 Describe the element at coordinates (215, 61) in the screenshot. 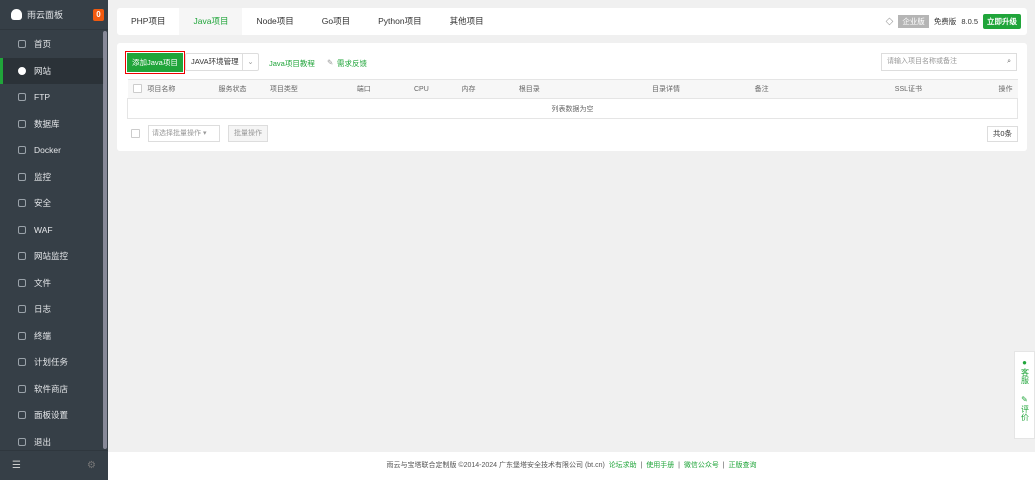

I see `java-env-label: JAVA环境管理` at that location.